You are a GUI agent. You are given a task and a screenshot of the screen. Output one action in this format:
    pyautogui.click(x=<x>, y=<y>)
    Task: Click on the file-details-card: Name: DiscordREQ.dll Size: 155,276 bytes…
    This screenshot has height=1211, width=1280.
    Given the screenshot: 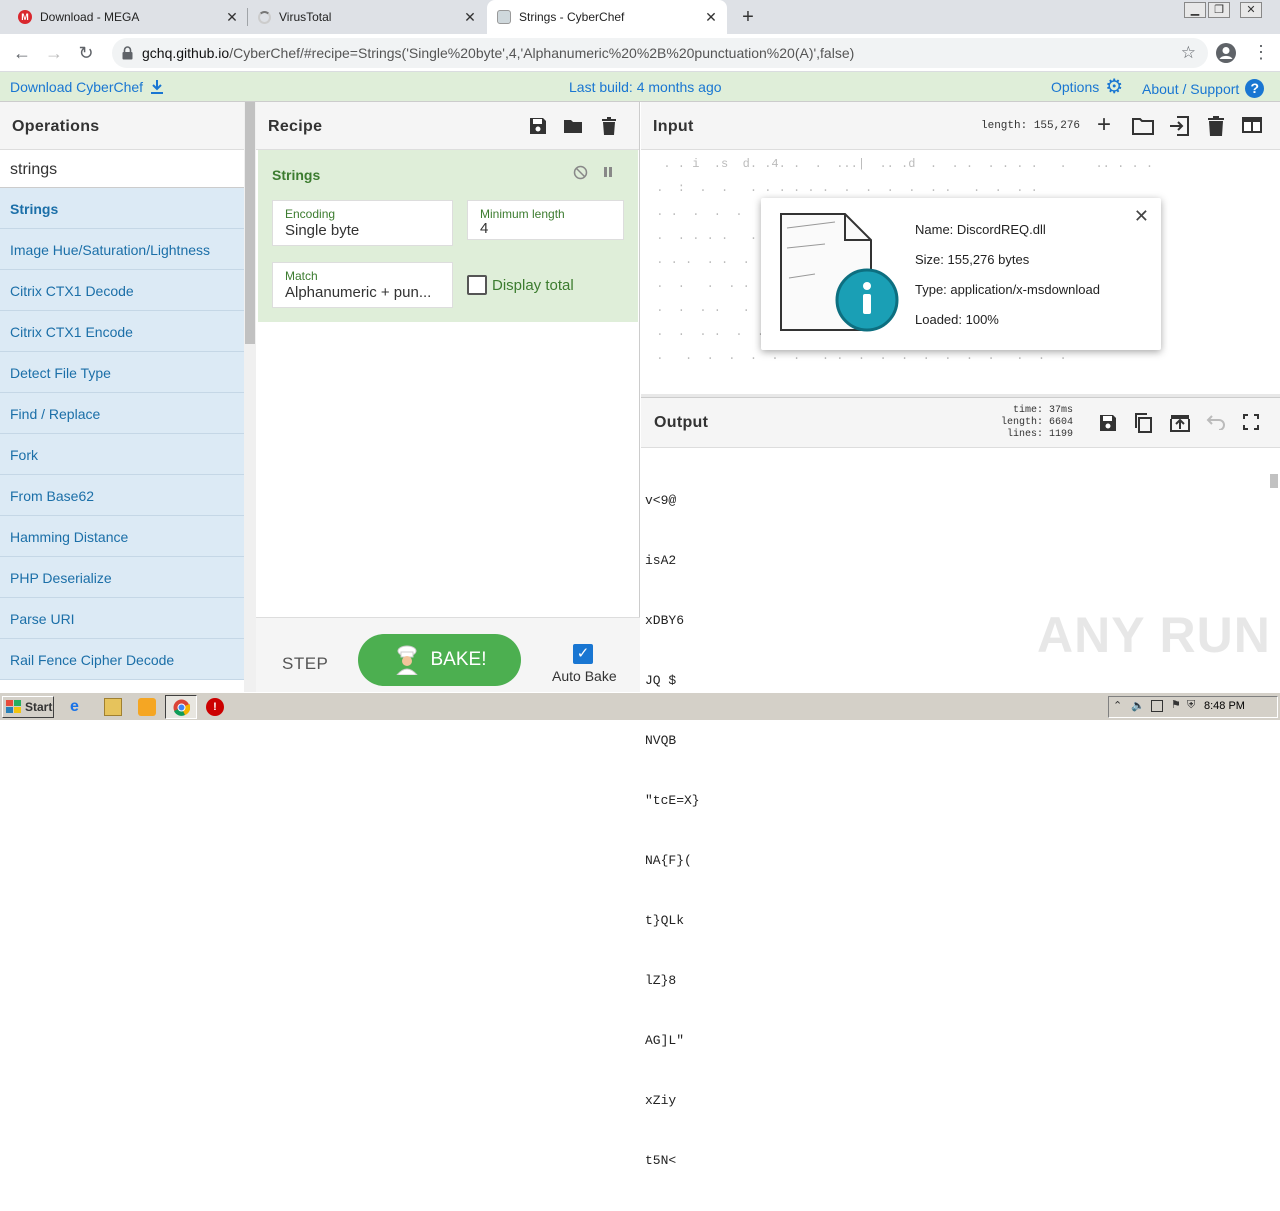 What is the action you would take?
    pyautogui.click(x=961, y=274)
    